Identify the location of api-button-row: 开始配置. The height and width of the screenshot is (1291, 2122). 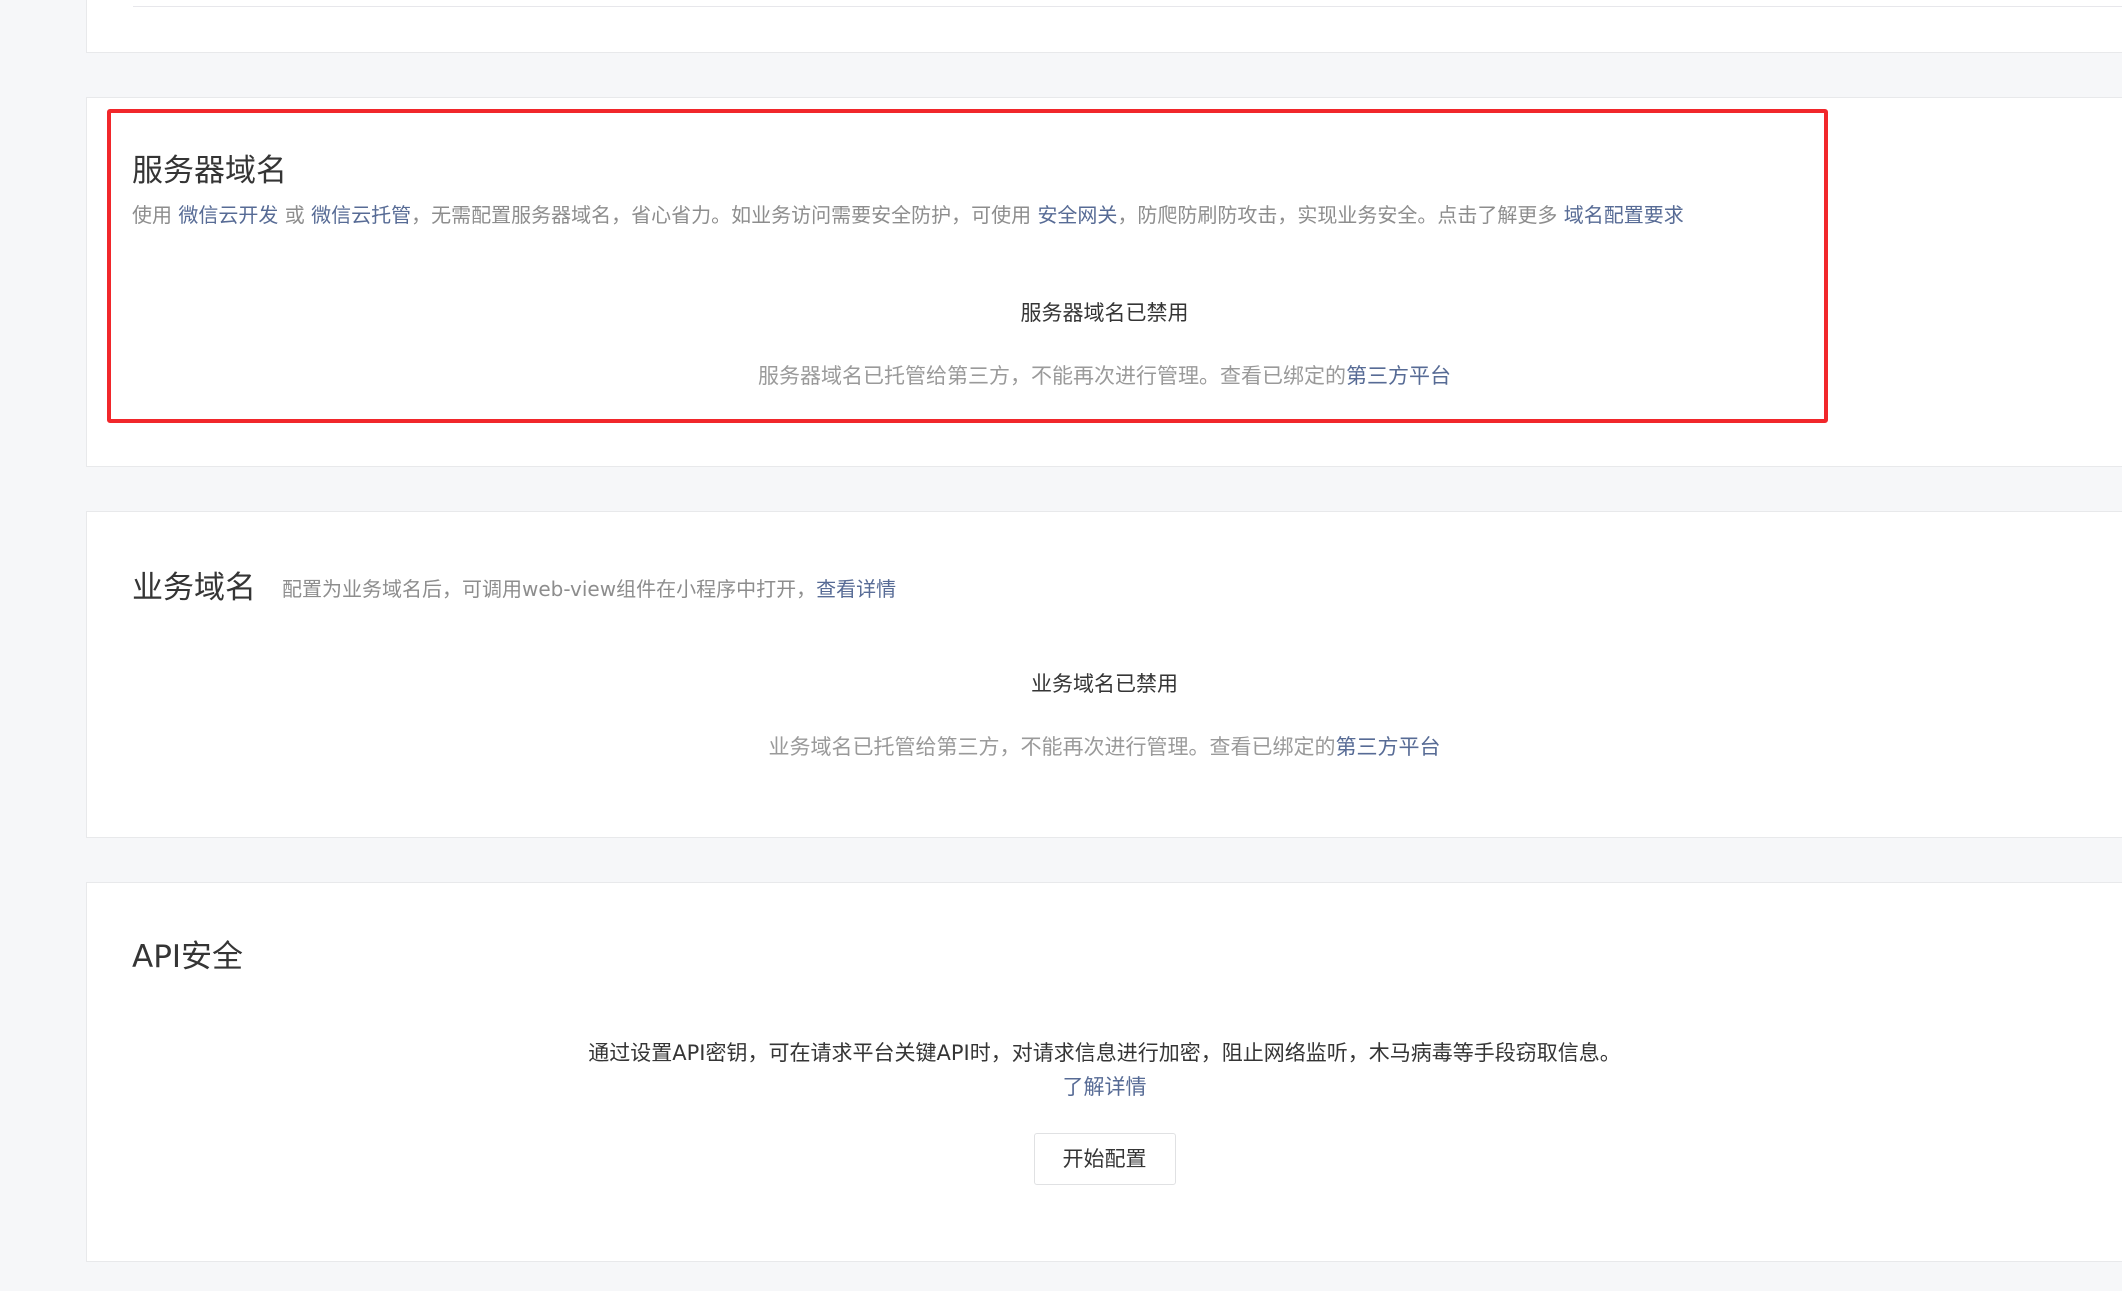
(1104, 1159).